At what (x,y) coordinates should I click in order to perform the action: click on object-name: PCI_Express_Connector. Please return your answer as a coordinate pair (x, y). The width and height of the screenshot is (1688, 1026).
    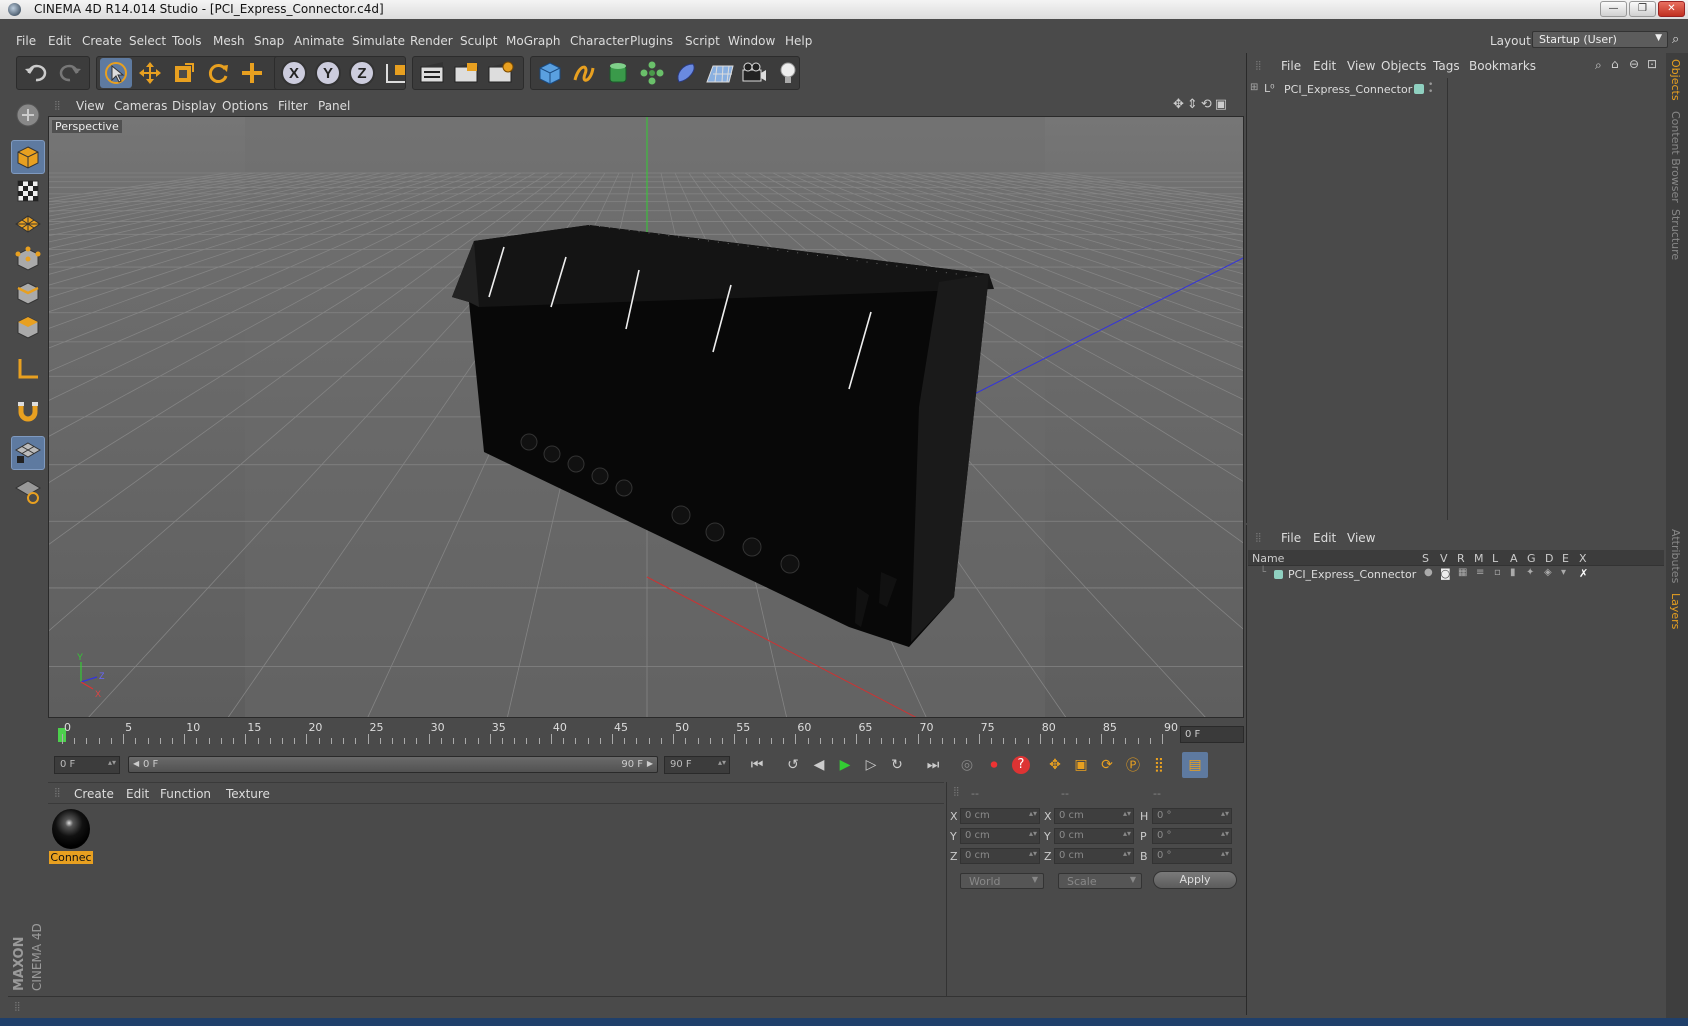
    Looking at the image, I should click on (1348, 89).